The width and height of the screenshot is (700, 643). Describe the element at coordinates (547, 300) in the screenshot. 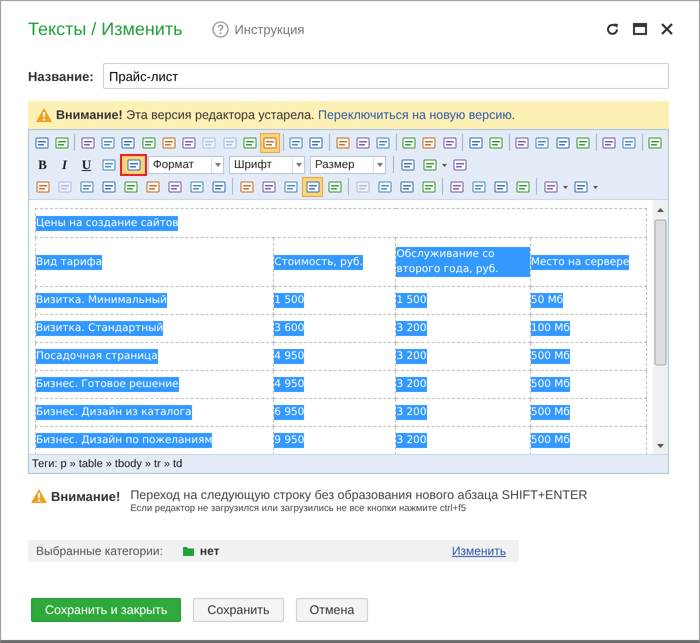

I see `cell-text: 50 Мб` at that location.